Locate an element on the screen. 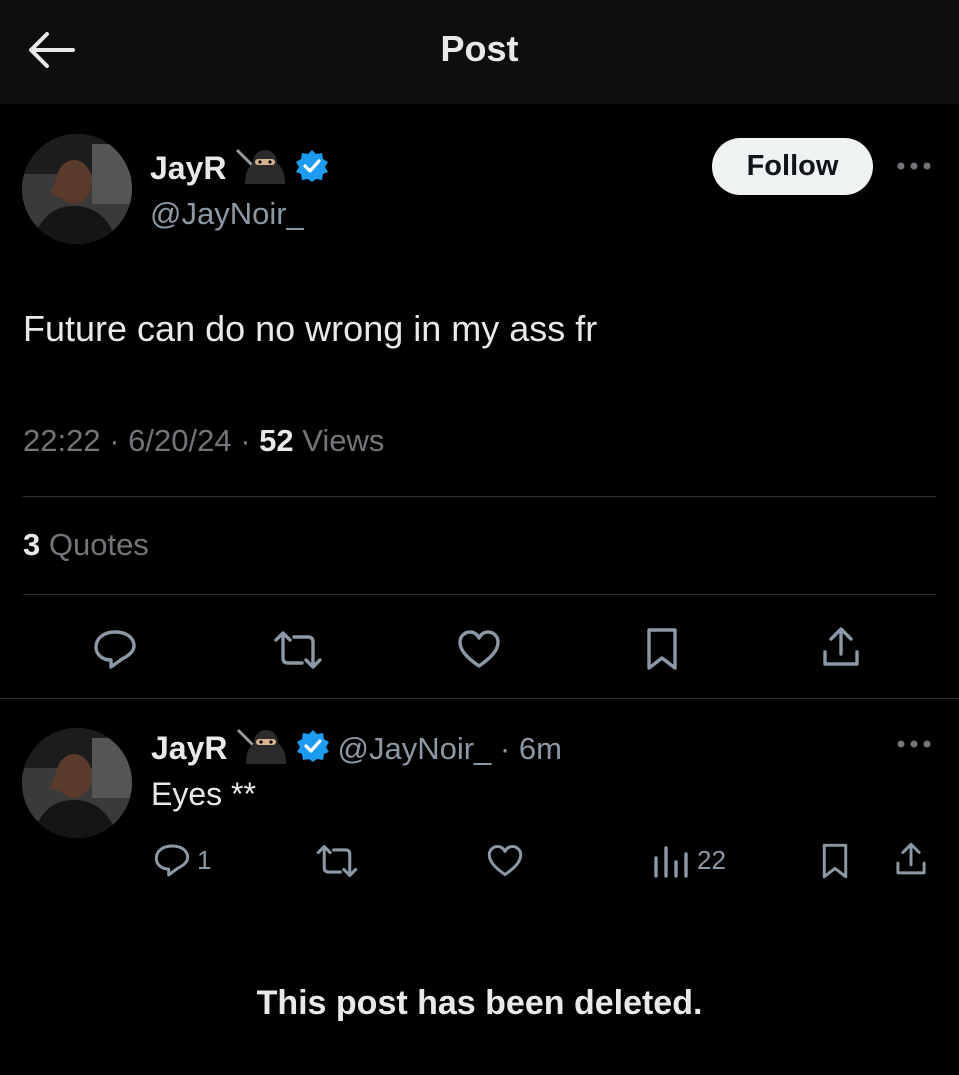 This screenshot has height=1075, width=959. post-meta: 22:22 · 6/20/24 · 52 Views is located at coordinates (203, 441).